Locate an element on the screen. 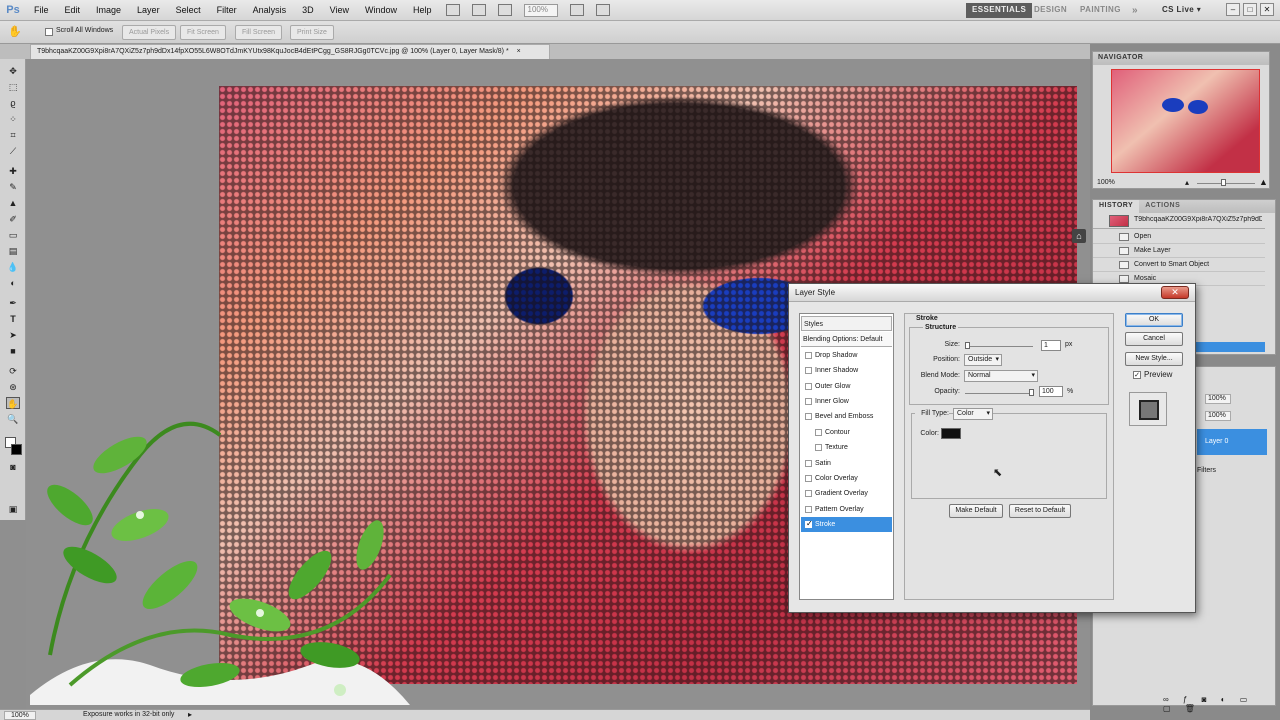  dodge-tool-icon: ◐ is located at coordinates (13, 283).